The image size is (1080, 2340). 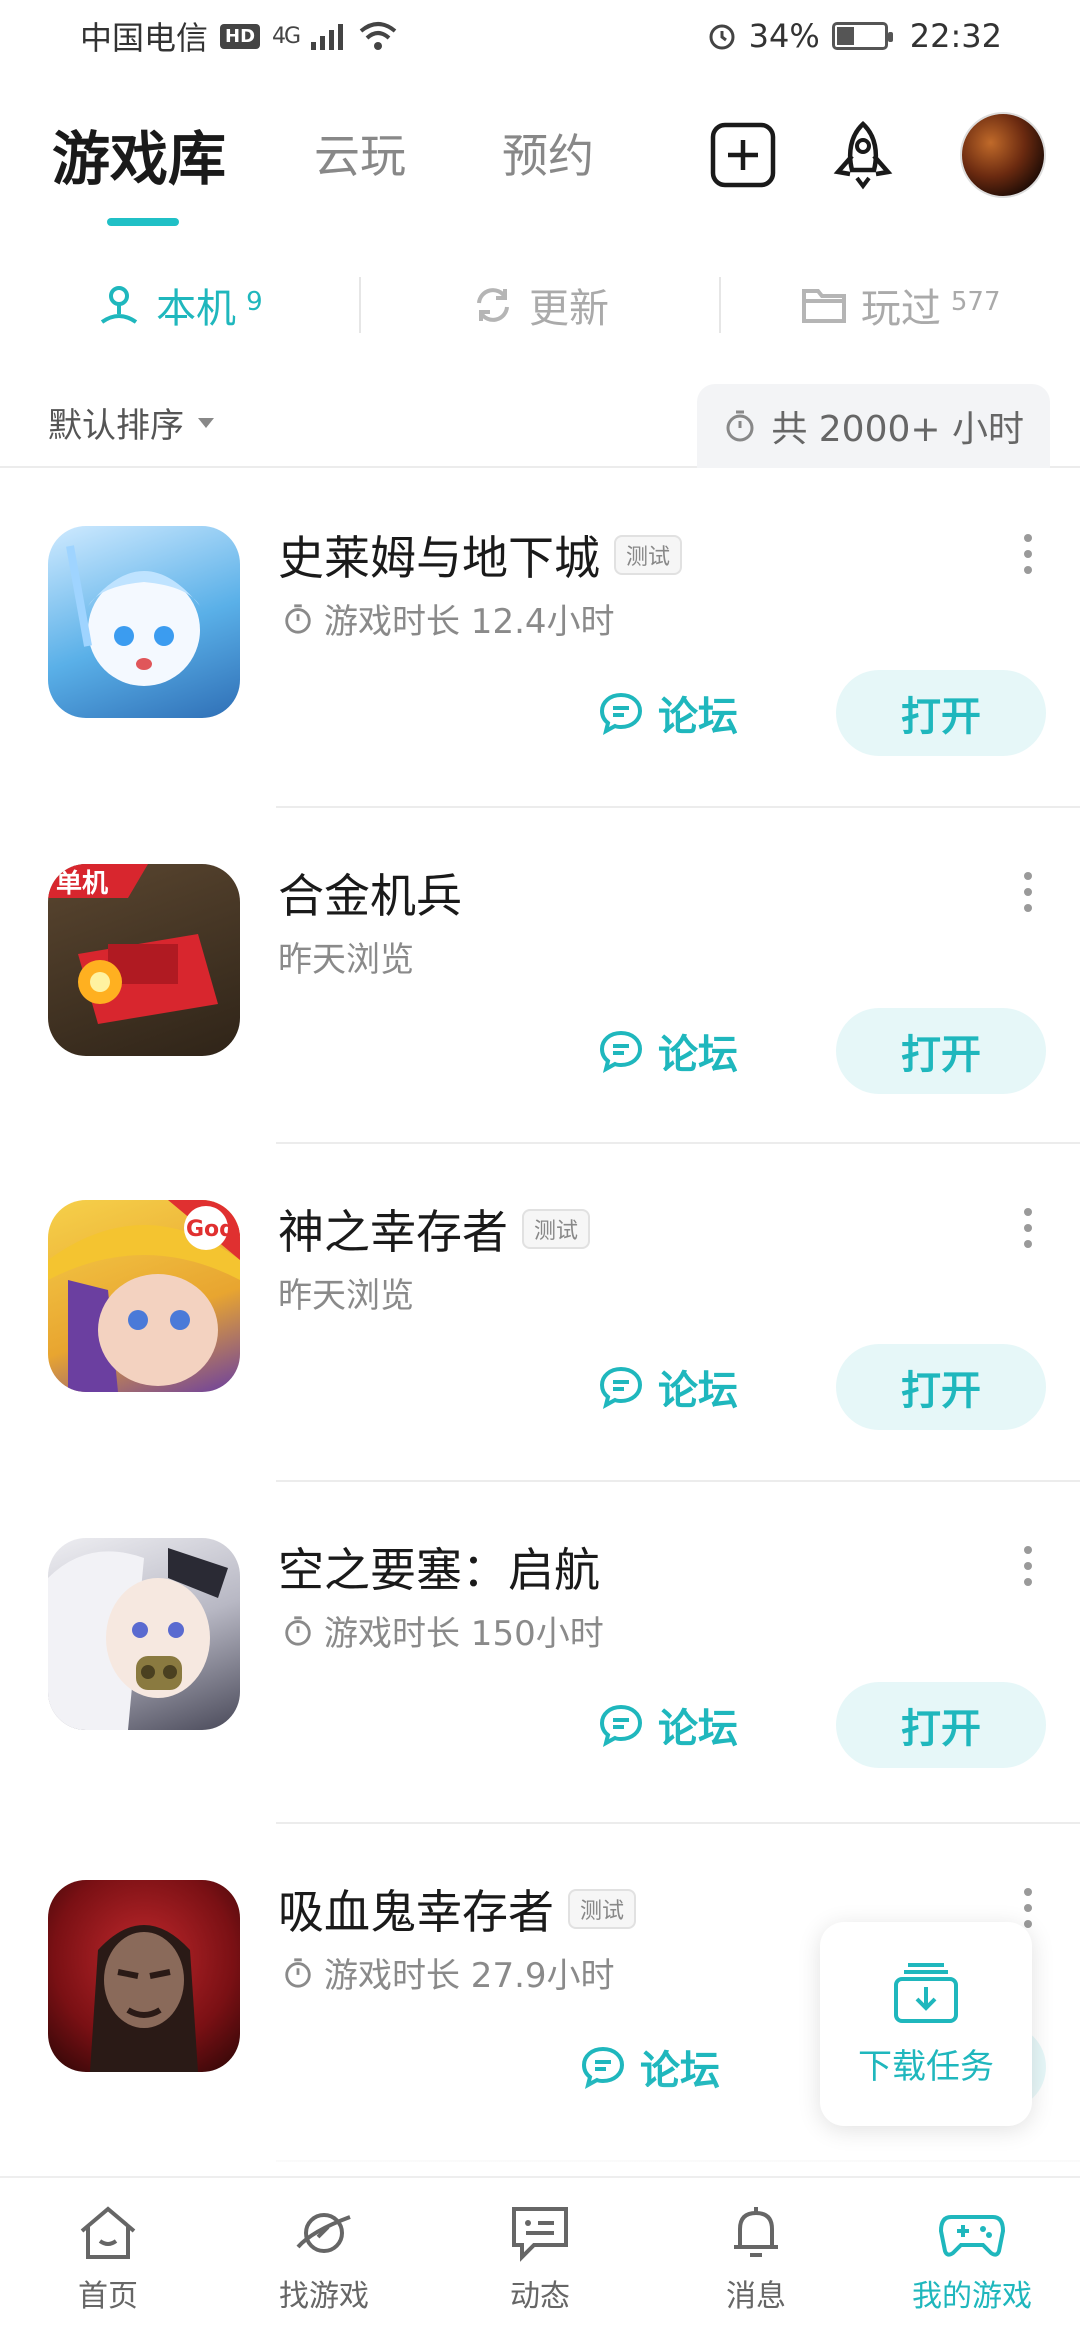 What do you see at coordinates (139, 154) in the screenshot?
I see `tab-game-library: 游戏库` at bounding box center [139, 154].